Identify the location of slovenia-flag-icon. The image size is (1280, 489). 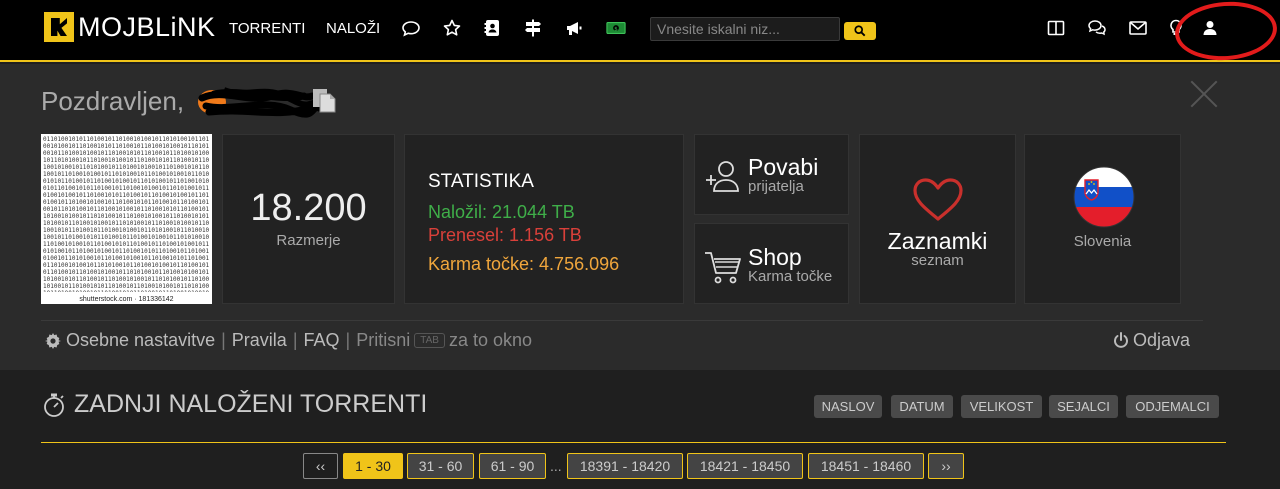
(1104, 197).